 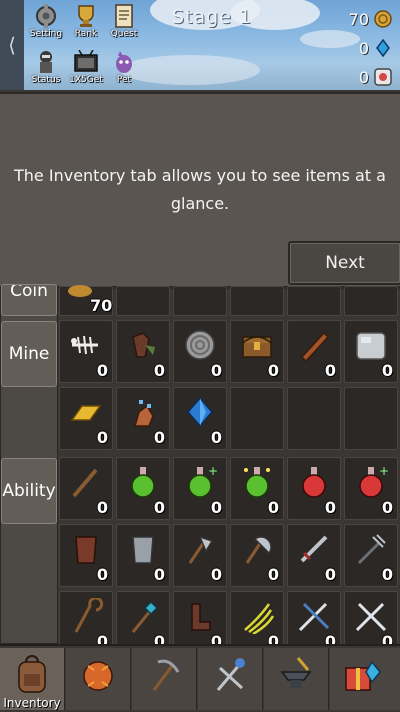 I want to click on rank-button: Rank, so click(x=86, y=25).